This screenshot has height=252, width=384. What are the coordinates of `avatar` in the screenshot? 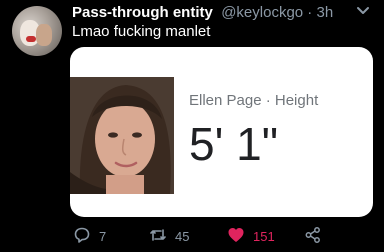 It's located at (37, 31).